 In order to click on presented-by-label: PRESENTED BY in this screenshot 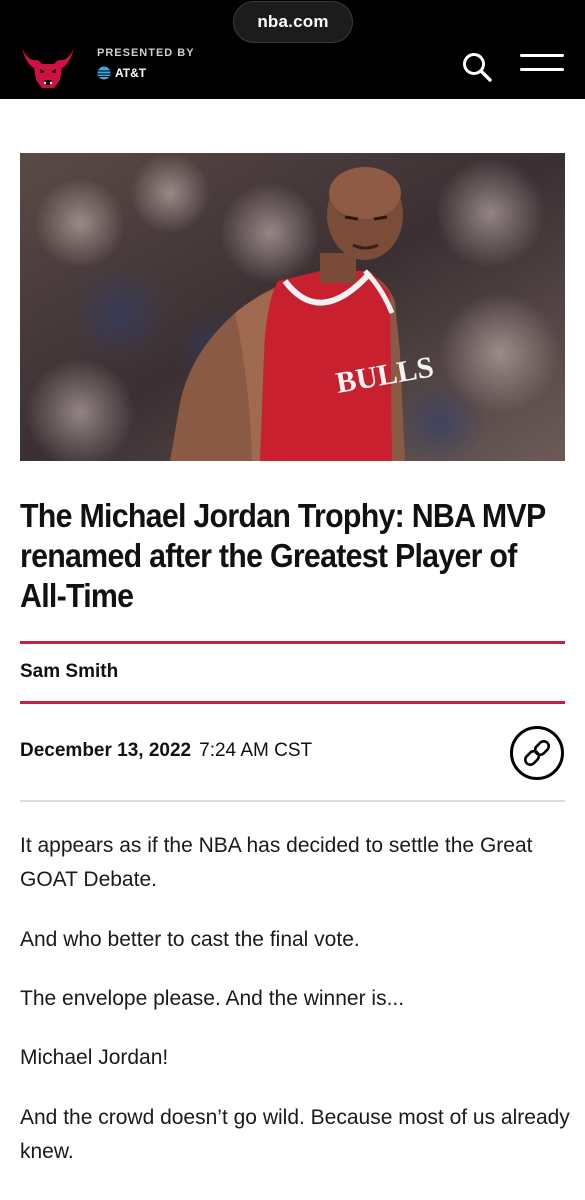, I will do `click(146, 53)`.